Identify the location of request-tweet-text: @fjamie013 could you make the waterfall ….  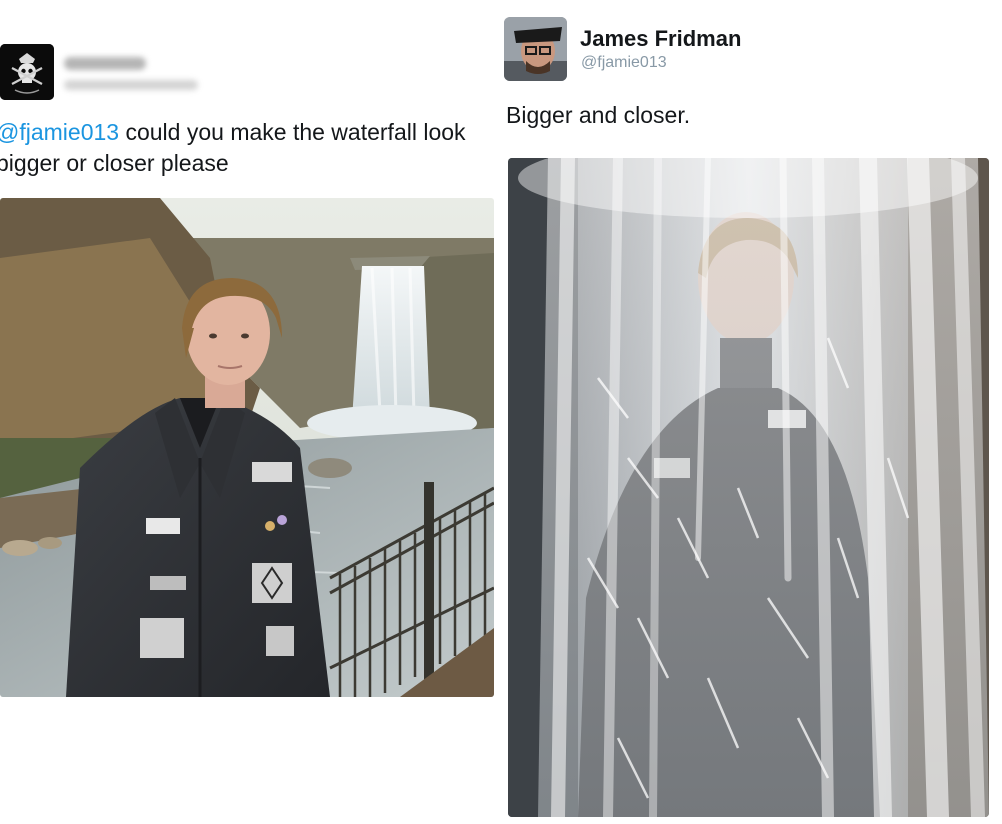
(250, 148).